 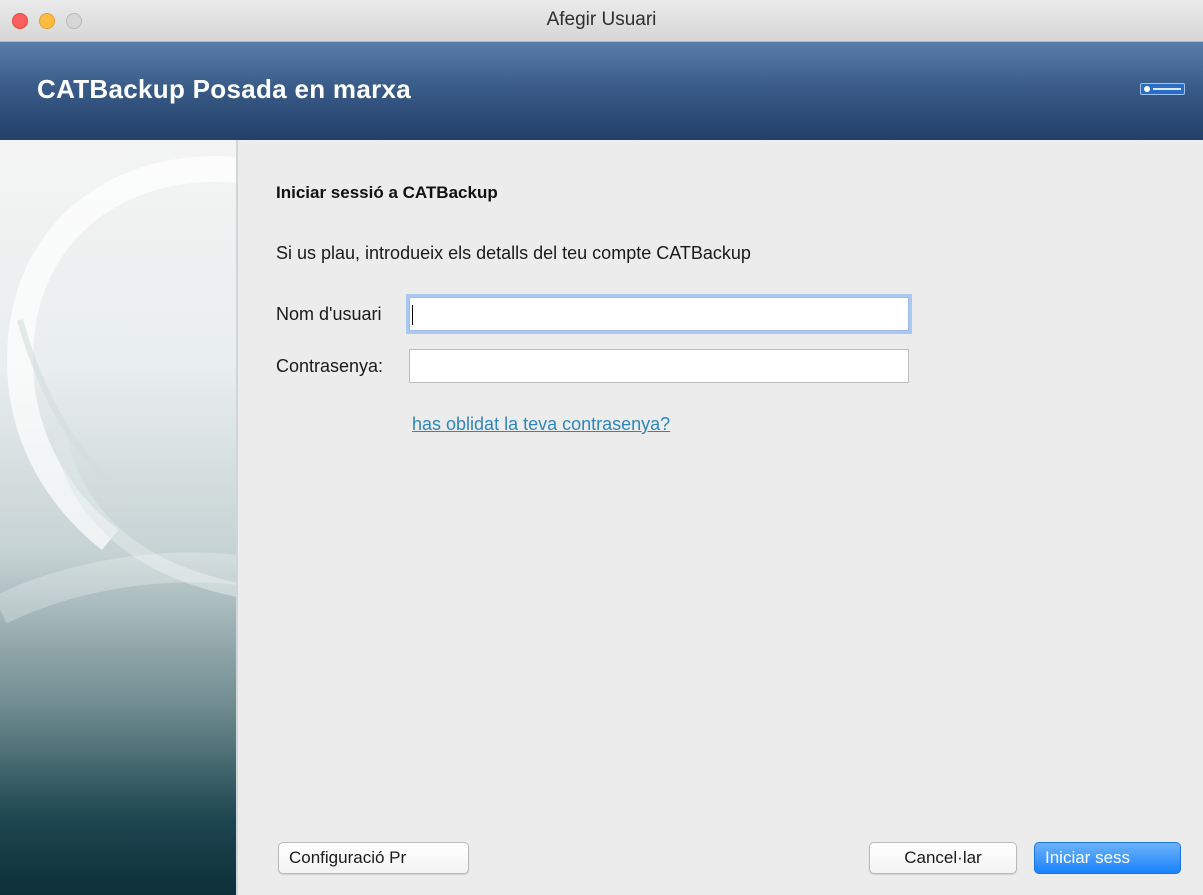 What do you see at coordinates (659, 366) in the screenshot?
I see `password-field` at bounding box center [659, 366].